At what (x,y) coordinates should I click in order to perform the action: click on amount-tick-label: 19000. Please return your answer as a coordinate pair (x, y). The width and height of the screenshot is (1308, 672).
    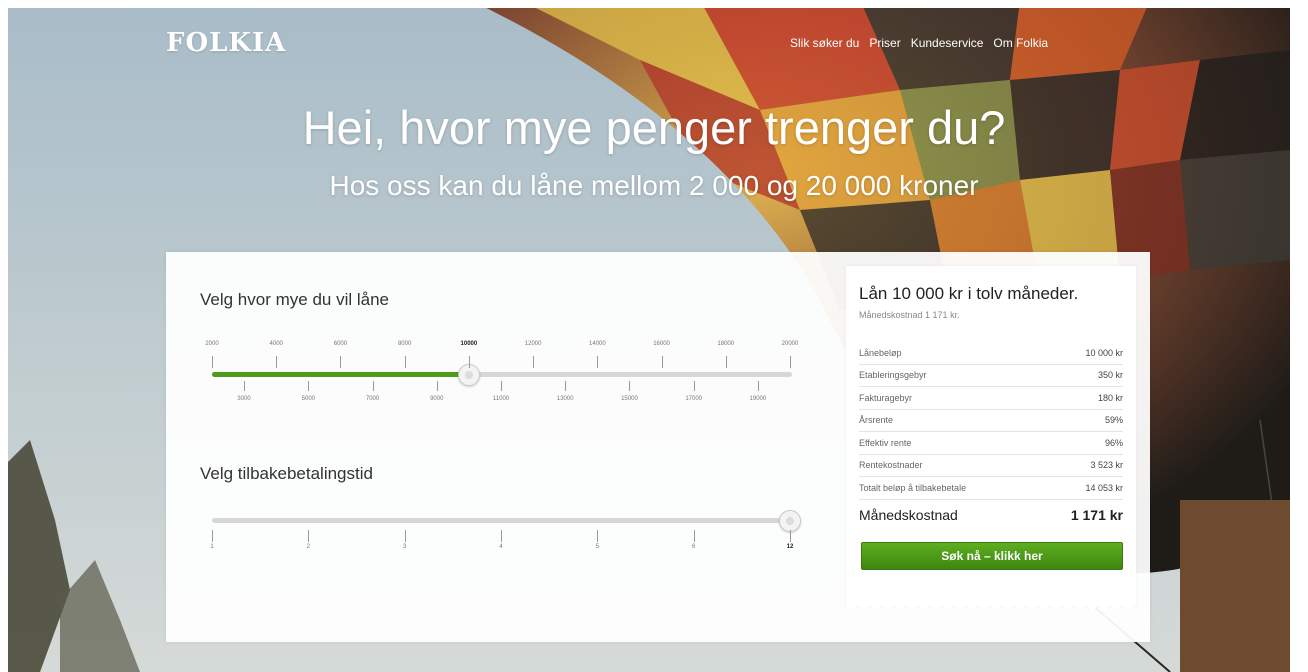
    Looking at the image, I should click on (758, 399).